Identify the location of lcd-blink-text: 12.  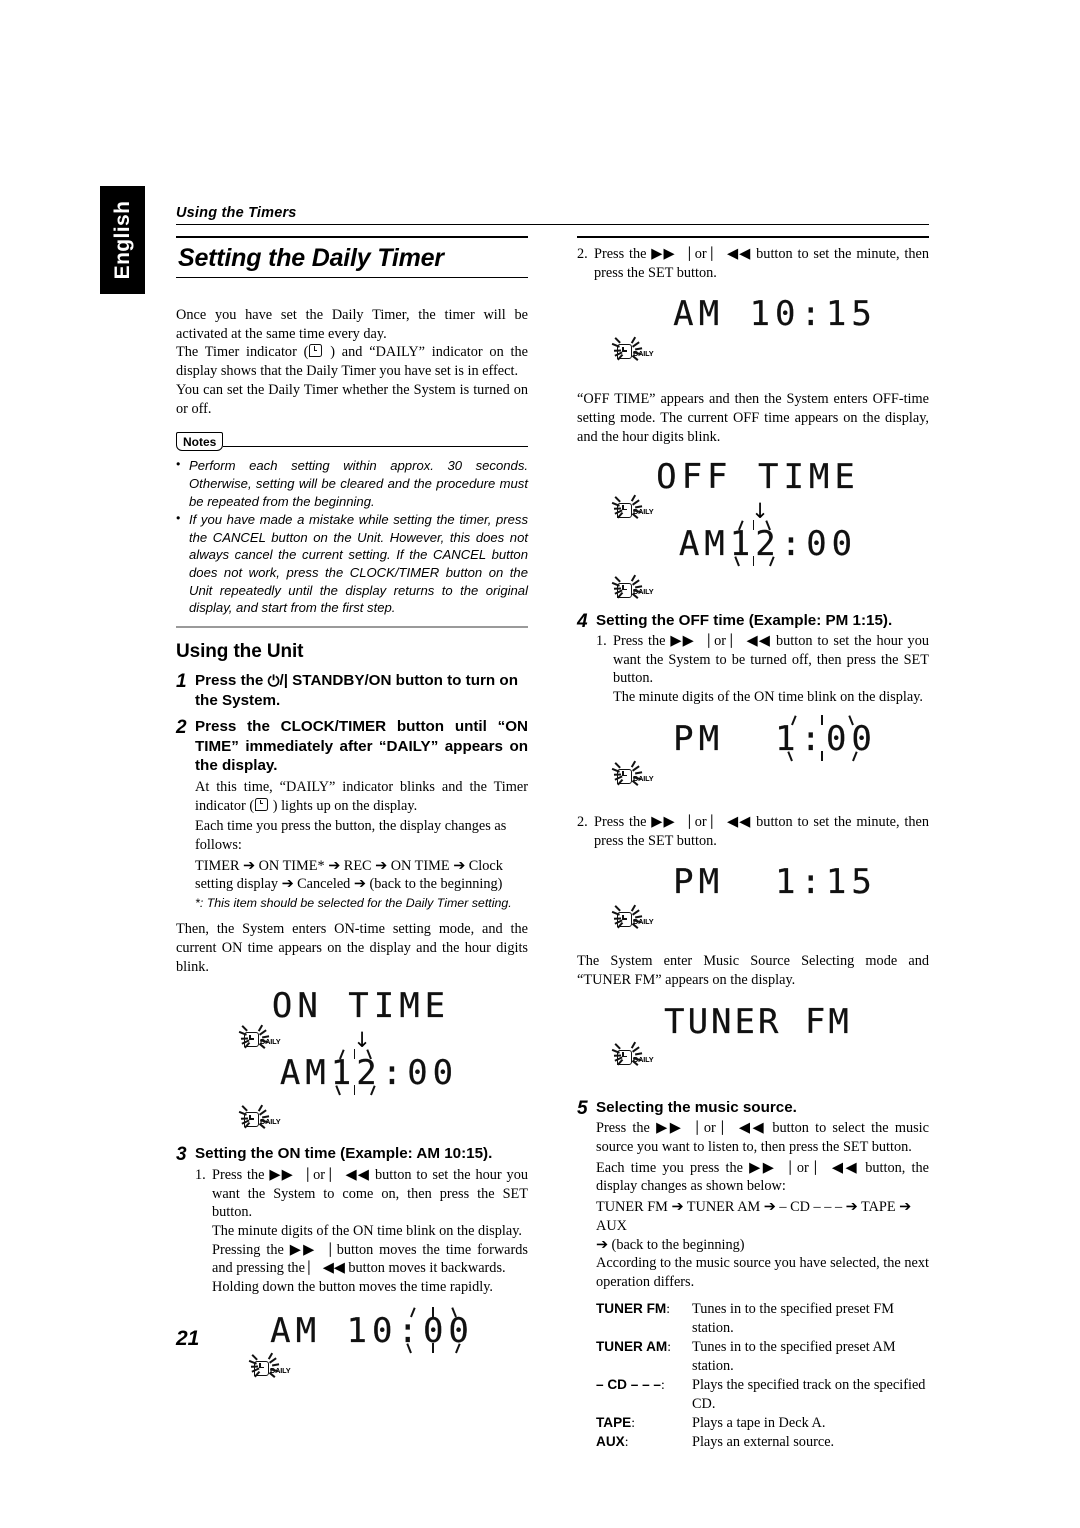
(755, 543).